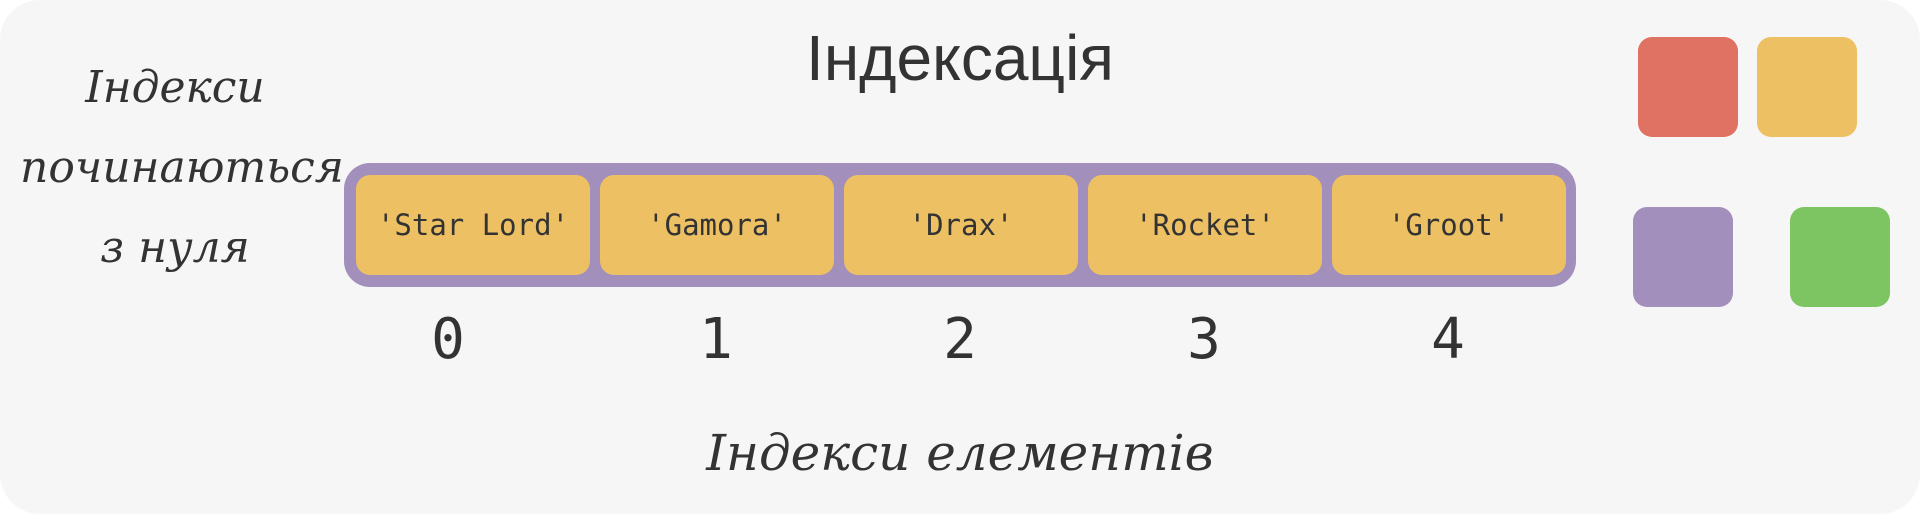 This screenshot has height=514, width=1920. I want to click on array-cell-4: 'Groot', so click(1449, 225).